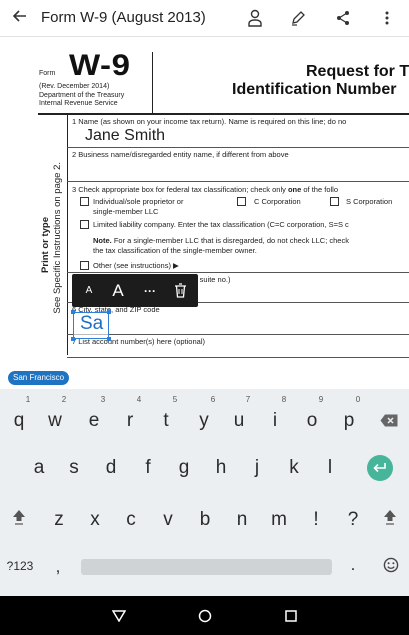 The image size is (409, 635). Describe the element at coordinates (205, 521) in the screenshot. I see `key-b: b` at that location.